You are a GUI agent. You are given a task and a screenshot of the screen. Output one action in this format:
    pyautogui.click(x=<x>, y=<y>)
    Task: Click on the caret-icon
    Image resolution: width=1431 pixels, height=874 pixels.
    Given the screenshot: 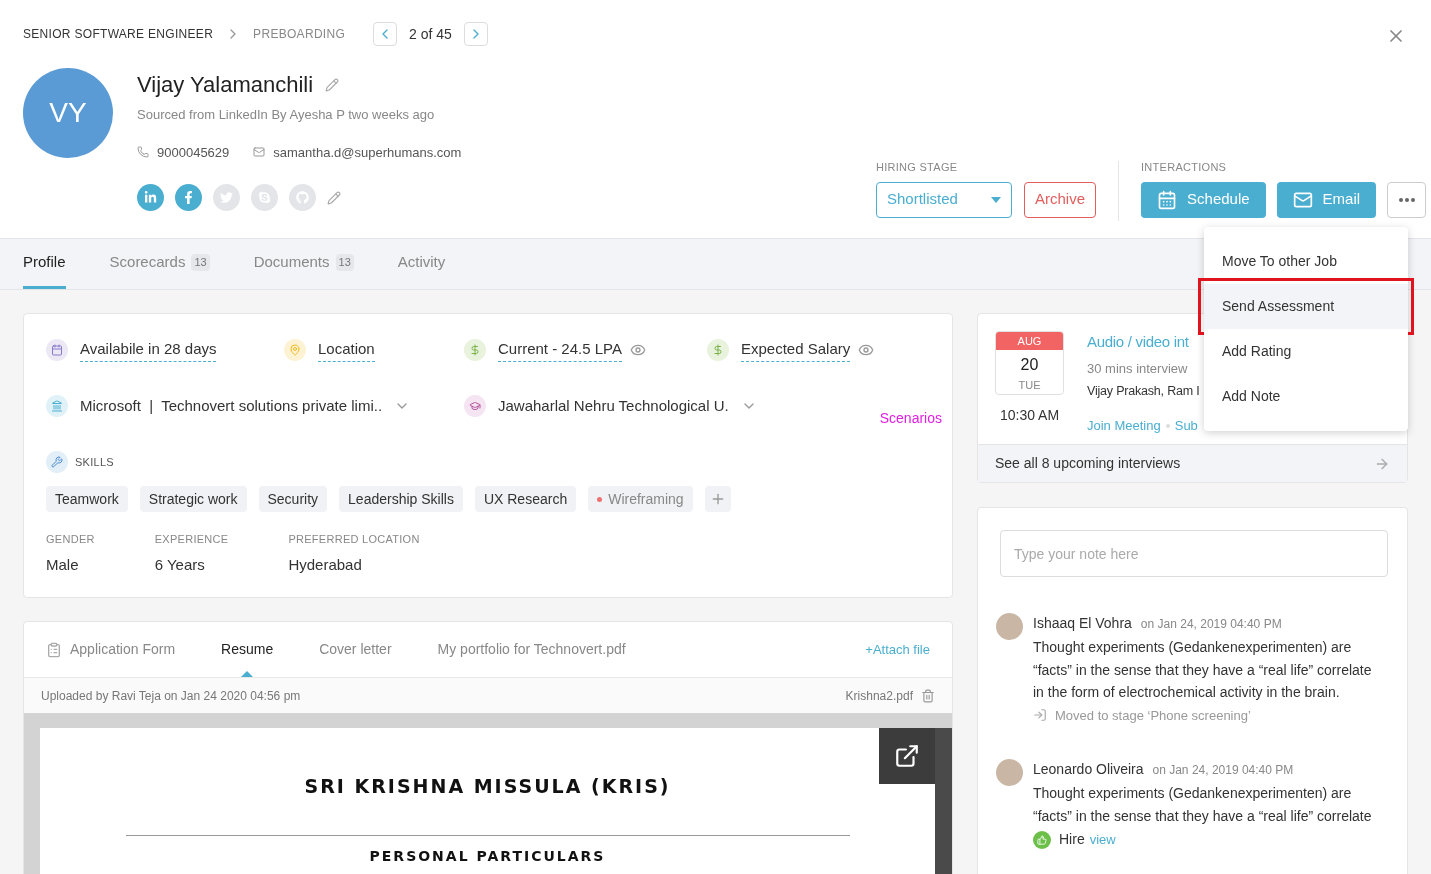 What is the action you would take?
    pyautogui.click(x=996, y=199)
    